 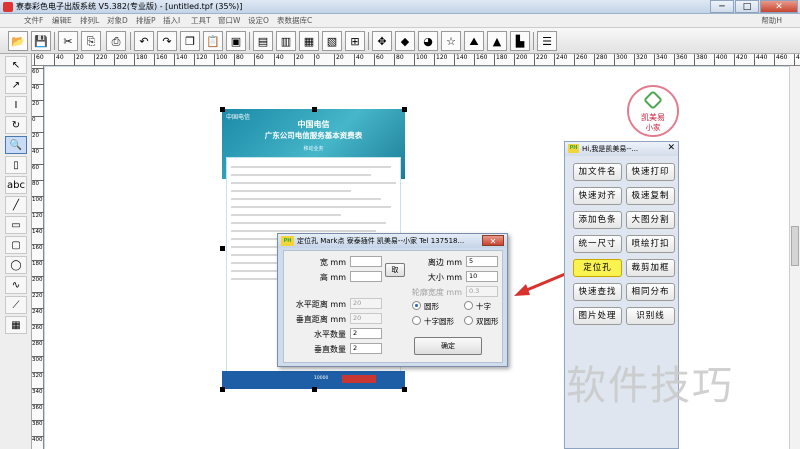 What do you see at coordinates (16, 225) in the screenshot?
I see `rectangle-icon: ▭` at bounding box center [16, 225].